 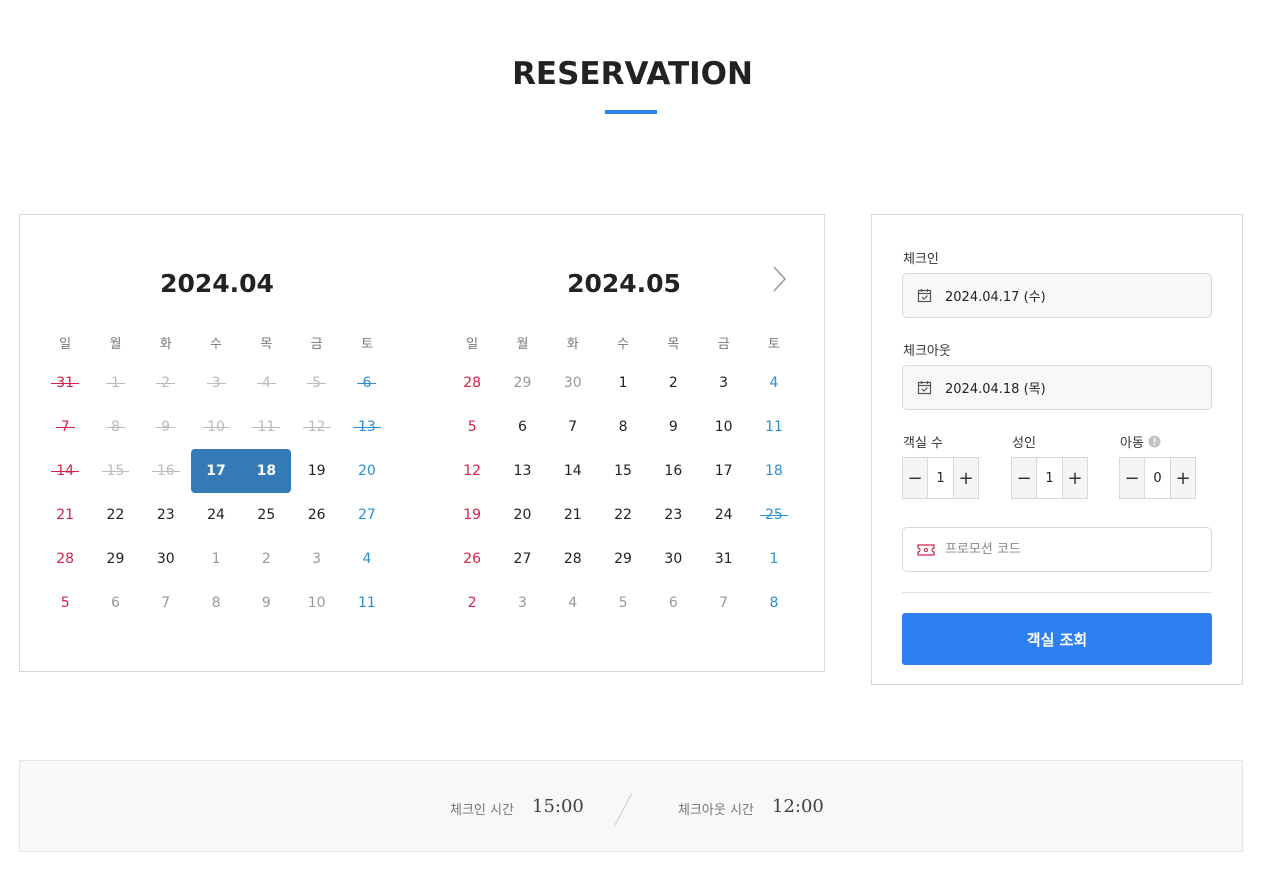 I want to click on calendar-week-row: 5 6 7 8 9 10 11, so click(x=624, y=427).